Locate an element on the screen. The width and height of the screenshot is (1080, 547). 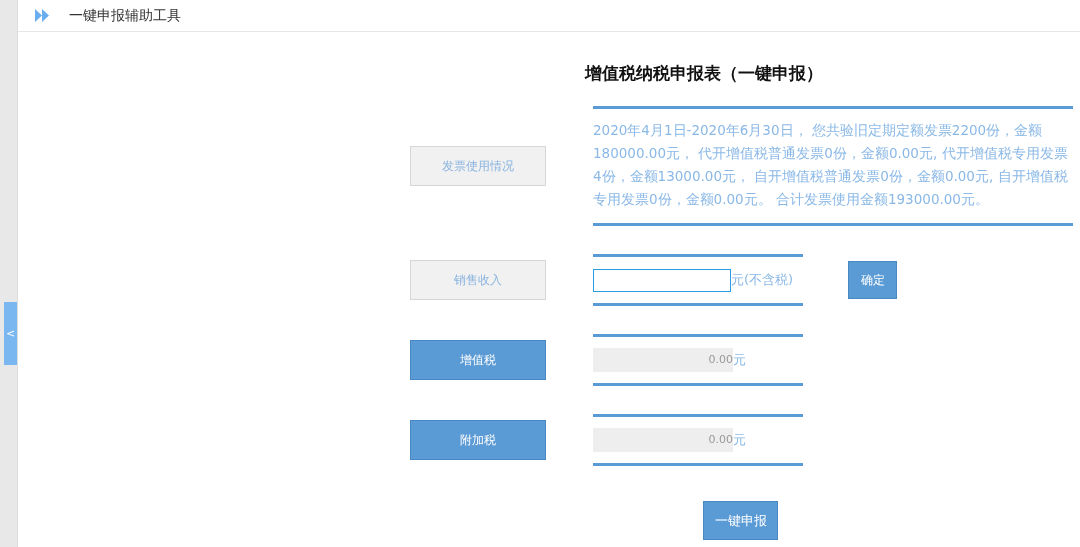
confirm-button: 确定 is located at coordinates (872, 280).